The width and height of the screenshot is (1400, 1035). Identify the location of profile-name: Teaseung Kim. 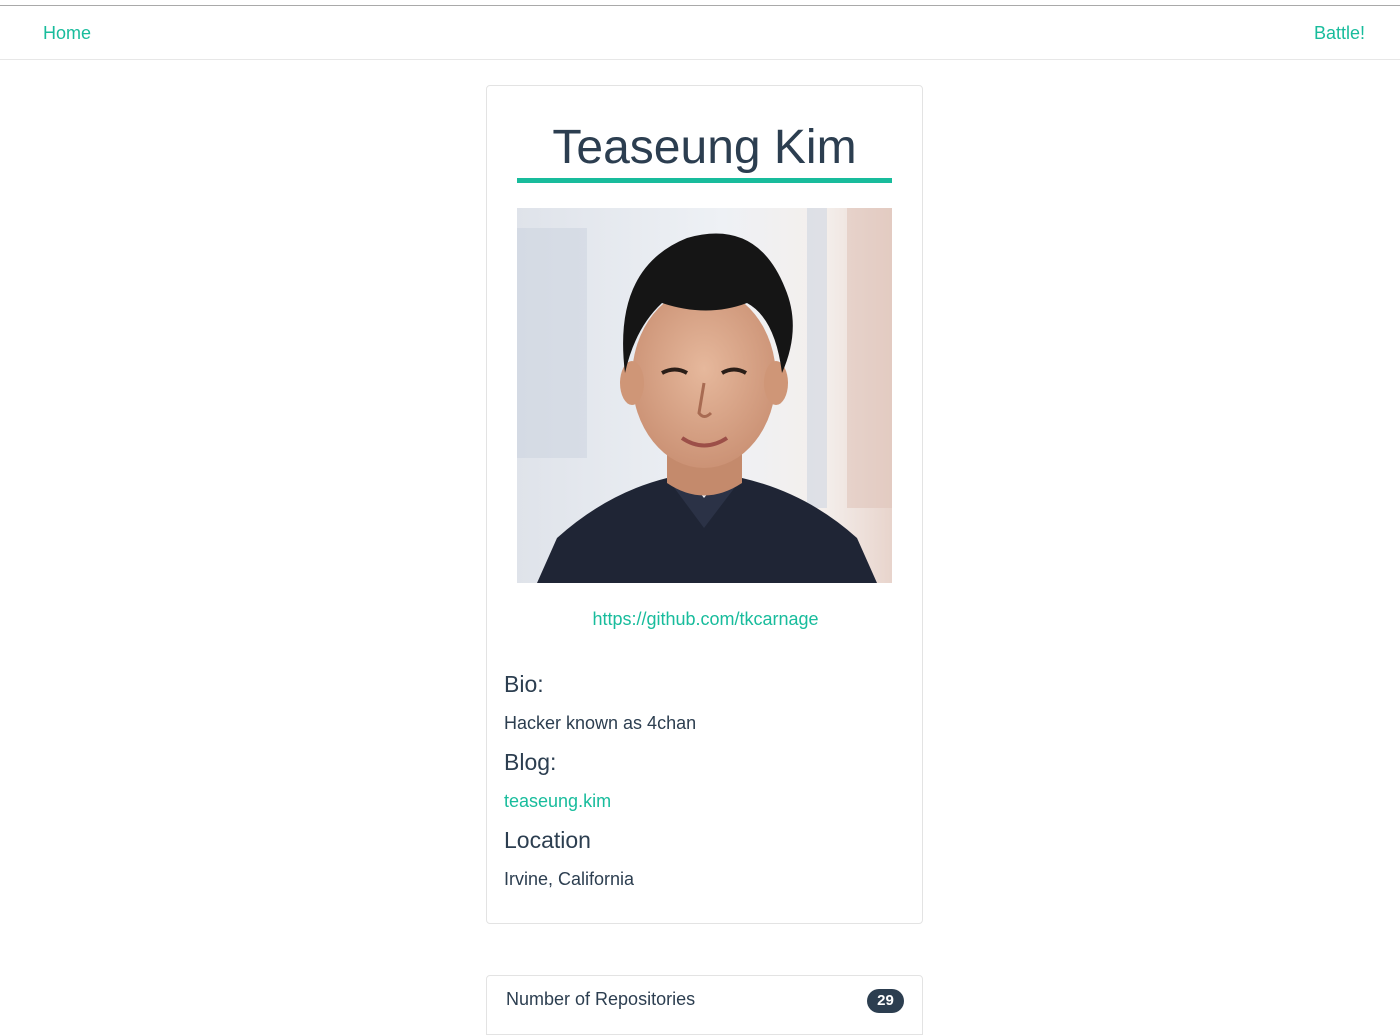
(704, 147).